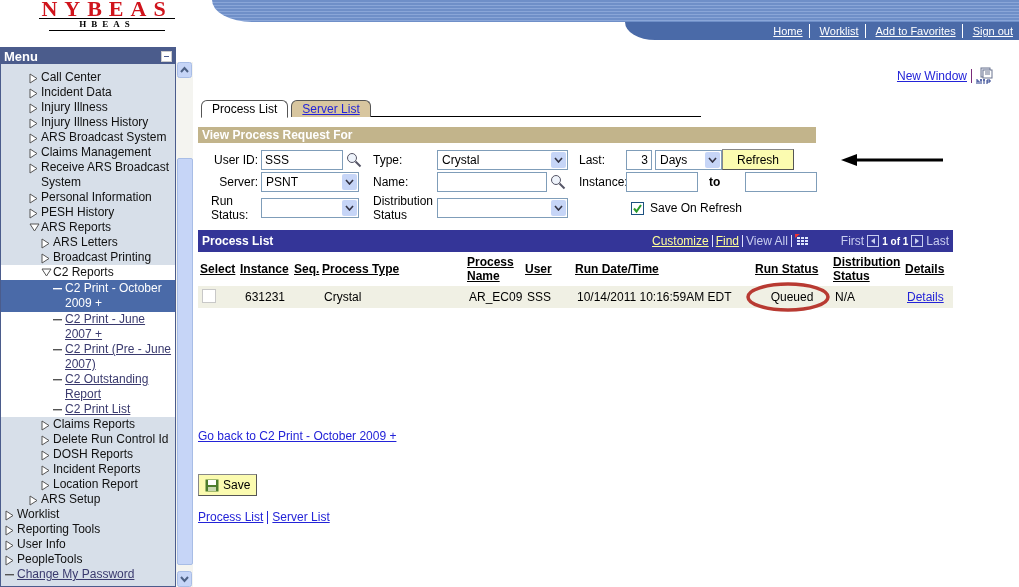  What do you see at coordinates (88, 357) in the screenshot?
I see `menu-item: C2 Print (Pre - June 2007)` at bounding box center [88, 357].